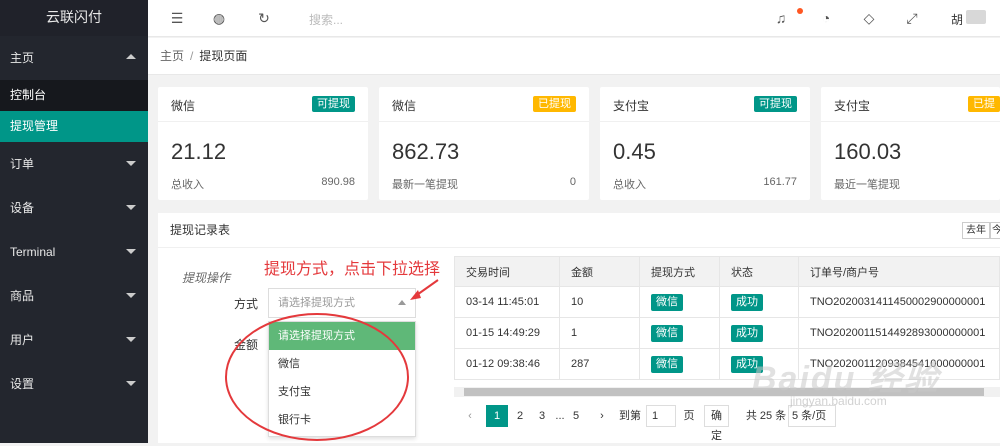 The width and height of the screenshot is (1000, 446). I want to click on watermark-url: jingyan.baidu.com, so click(838, 401).